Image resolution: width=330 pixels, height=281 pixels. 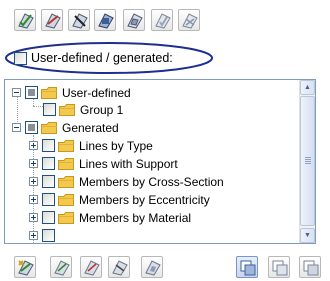 I want to click on show-selected-button, so click(x=247, y=267).